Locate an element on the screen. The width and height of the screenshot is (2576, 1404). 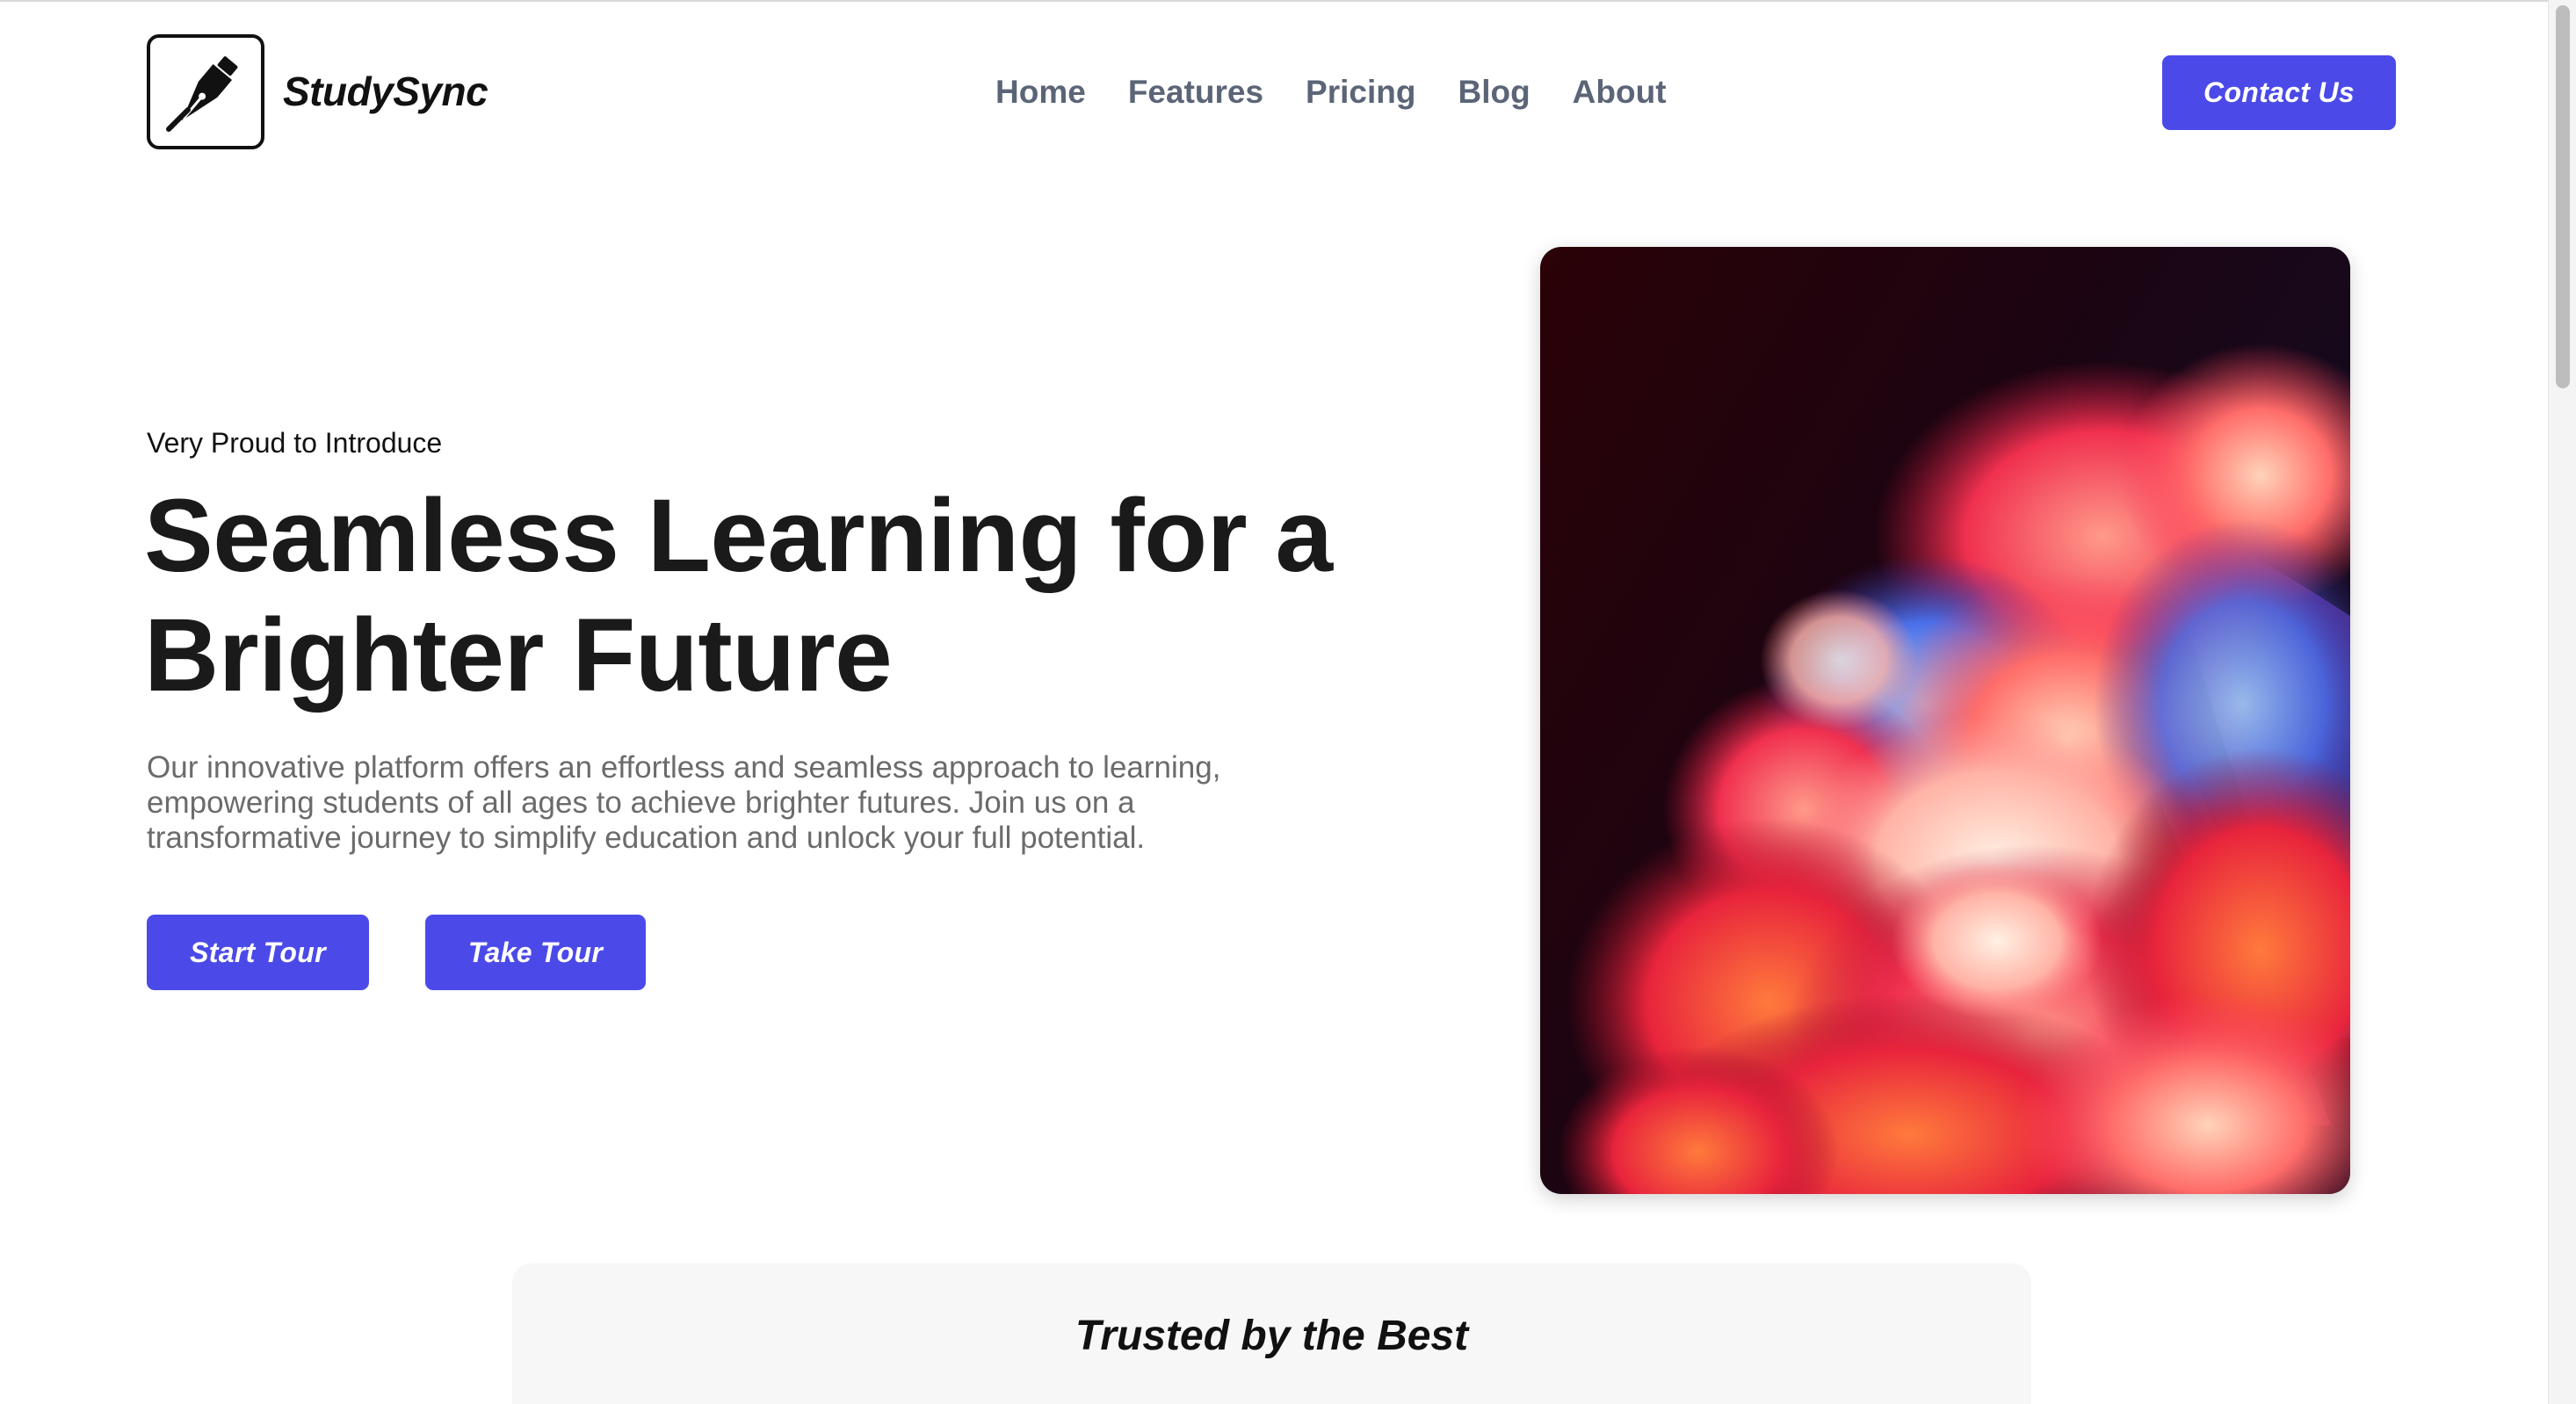
start-tour-button: Start Tour is located at coordinates (258, 953).